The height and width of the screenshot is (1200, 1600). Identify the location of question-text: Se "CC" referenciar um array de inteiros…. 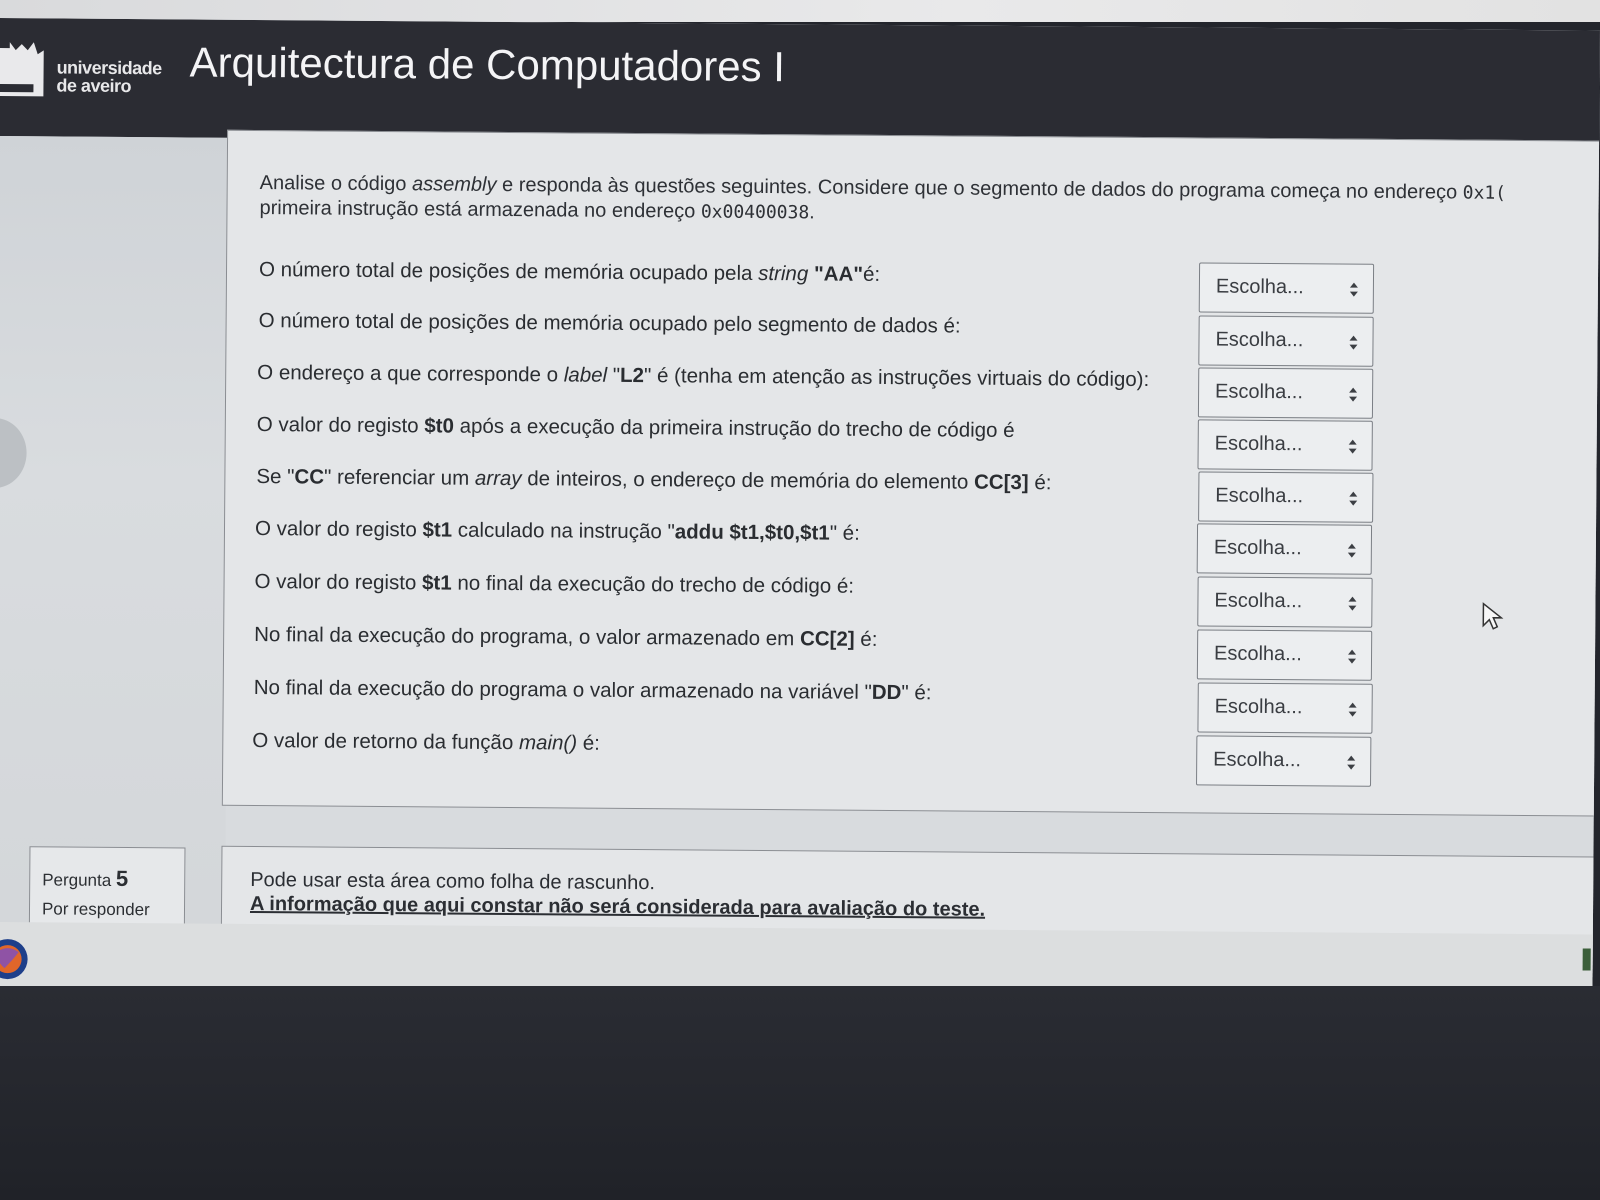
(653, 480).